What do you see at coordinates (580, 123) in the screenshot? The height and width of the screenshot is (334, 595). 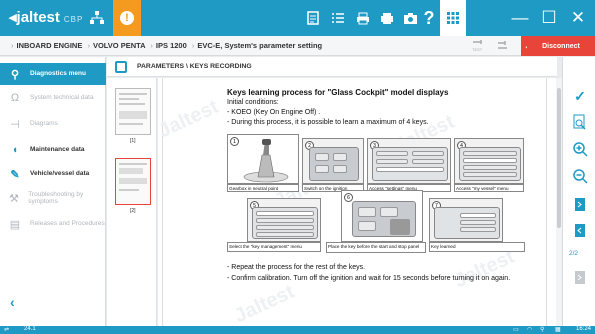 I see `search-document-icon` at bounding box center [580, 123].